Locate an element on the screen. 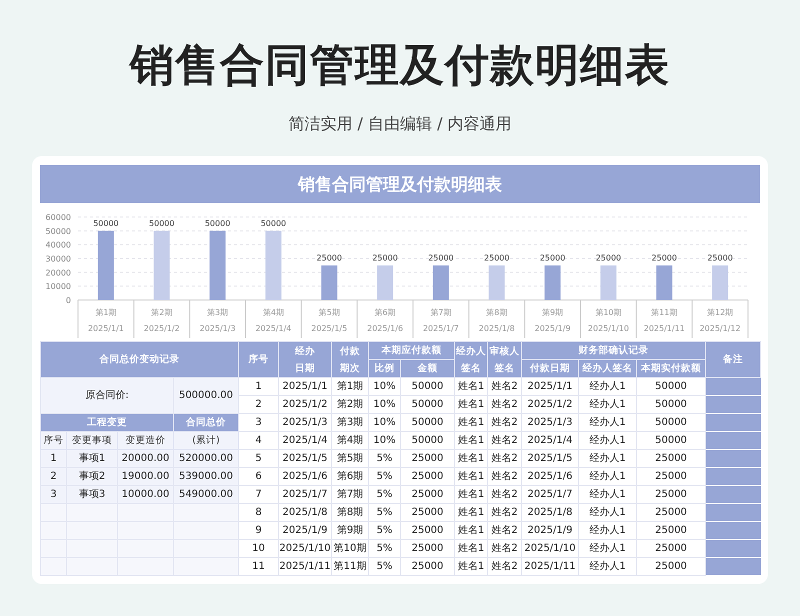 The height and width of the screenshot is (616, 800). table-cell: 2025/1/4 is located at coordinates (550, 441).